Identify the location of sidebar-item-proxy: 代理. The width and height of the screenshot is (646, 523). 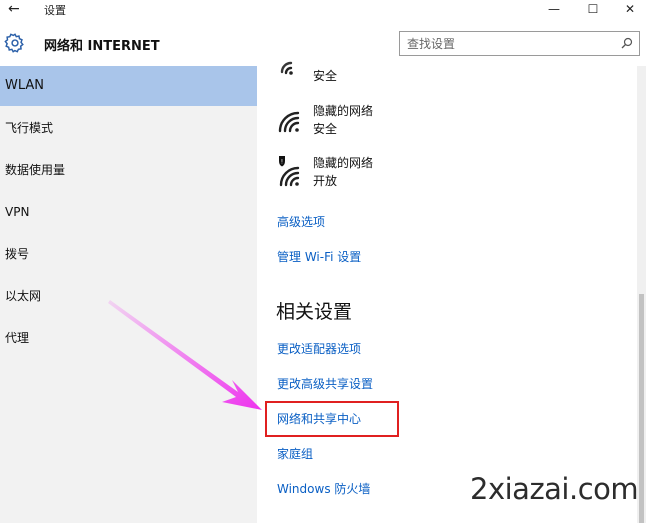
(128, 338).